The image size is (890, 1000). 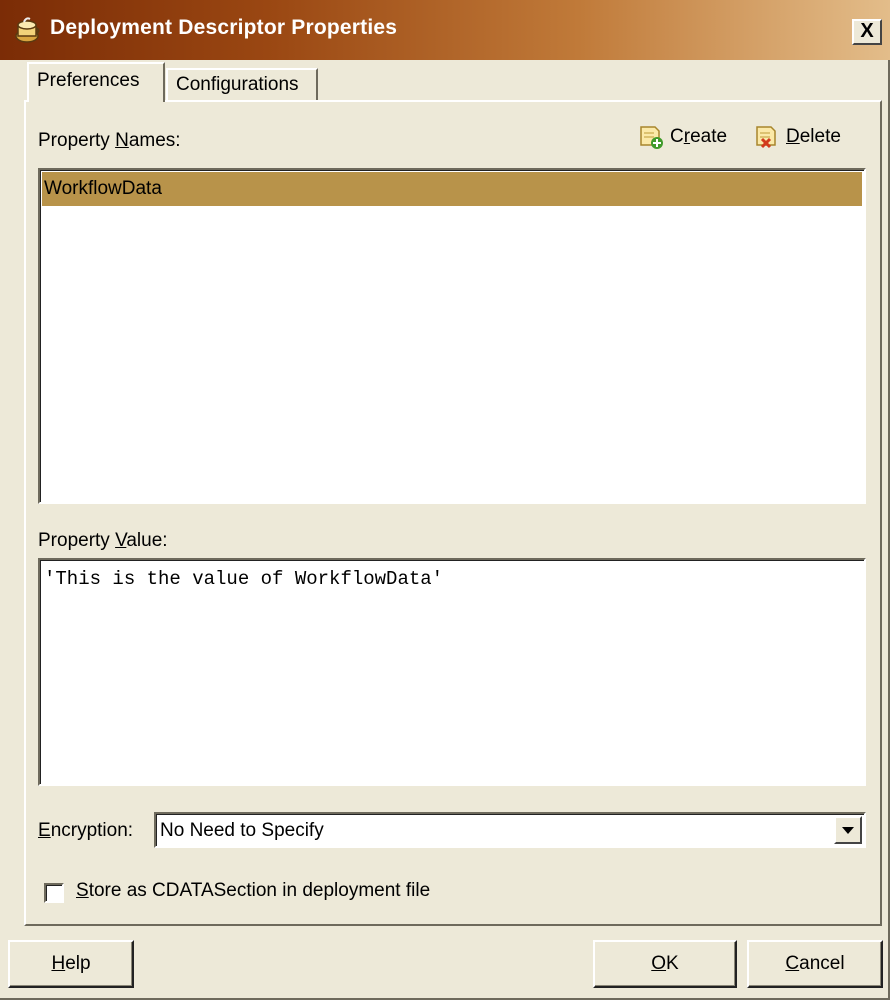 I want to click on encryption-label: Encryption:, so click(x=86, y=830).